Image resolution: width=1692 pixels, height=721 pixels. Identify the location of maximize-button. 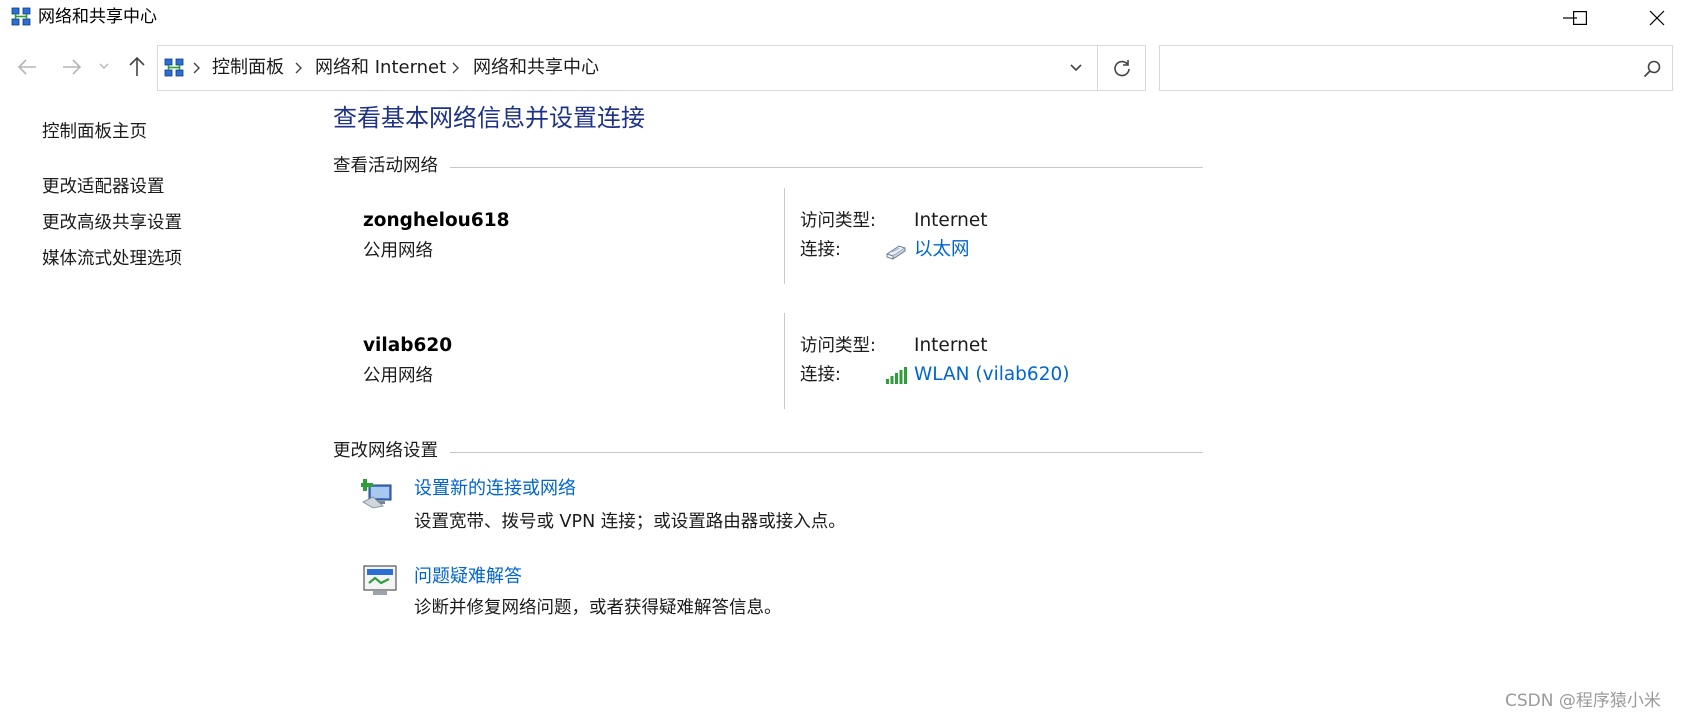
(1580, 18).